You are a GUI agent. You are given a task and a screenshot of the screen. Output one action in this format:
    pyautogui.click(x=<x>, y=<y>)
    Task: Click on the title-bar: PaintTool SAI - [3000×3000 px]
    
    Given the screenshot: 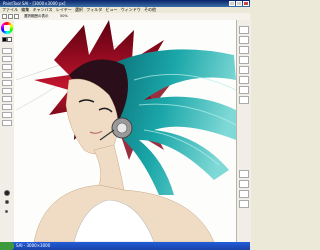 What is the action you would take?
    pyautogui.click(x=125, y=3)
    